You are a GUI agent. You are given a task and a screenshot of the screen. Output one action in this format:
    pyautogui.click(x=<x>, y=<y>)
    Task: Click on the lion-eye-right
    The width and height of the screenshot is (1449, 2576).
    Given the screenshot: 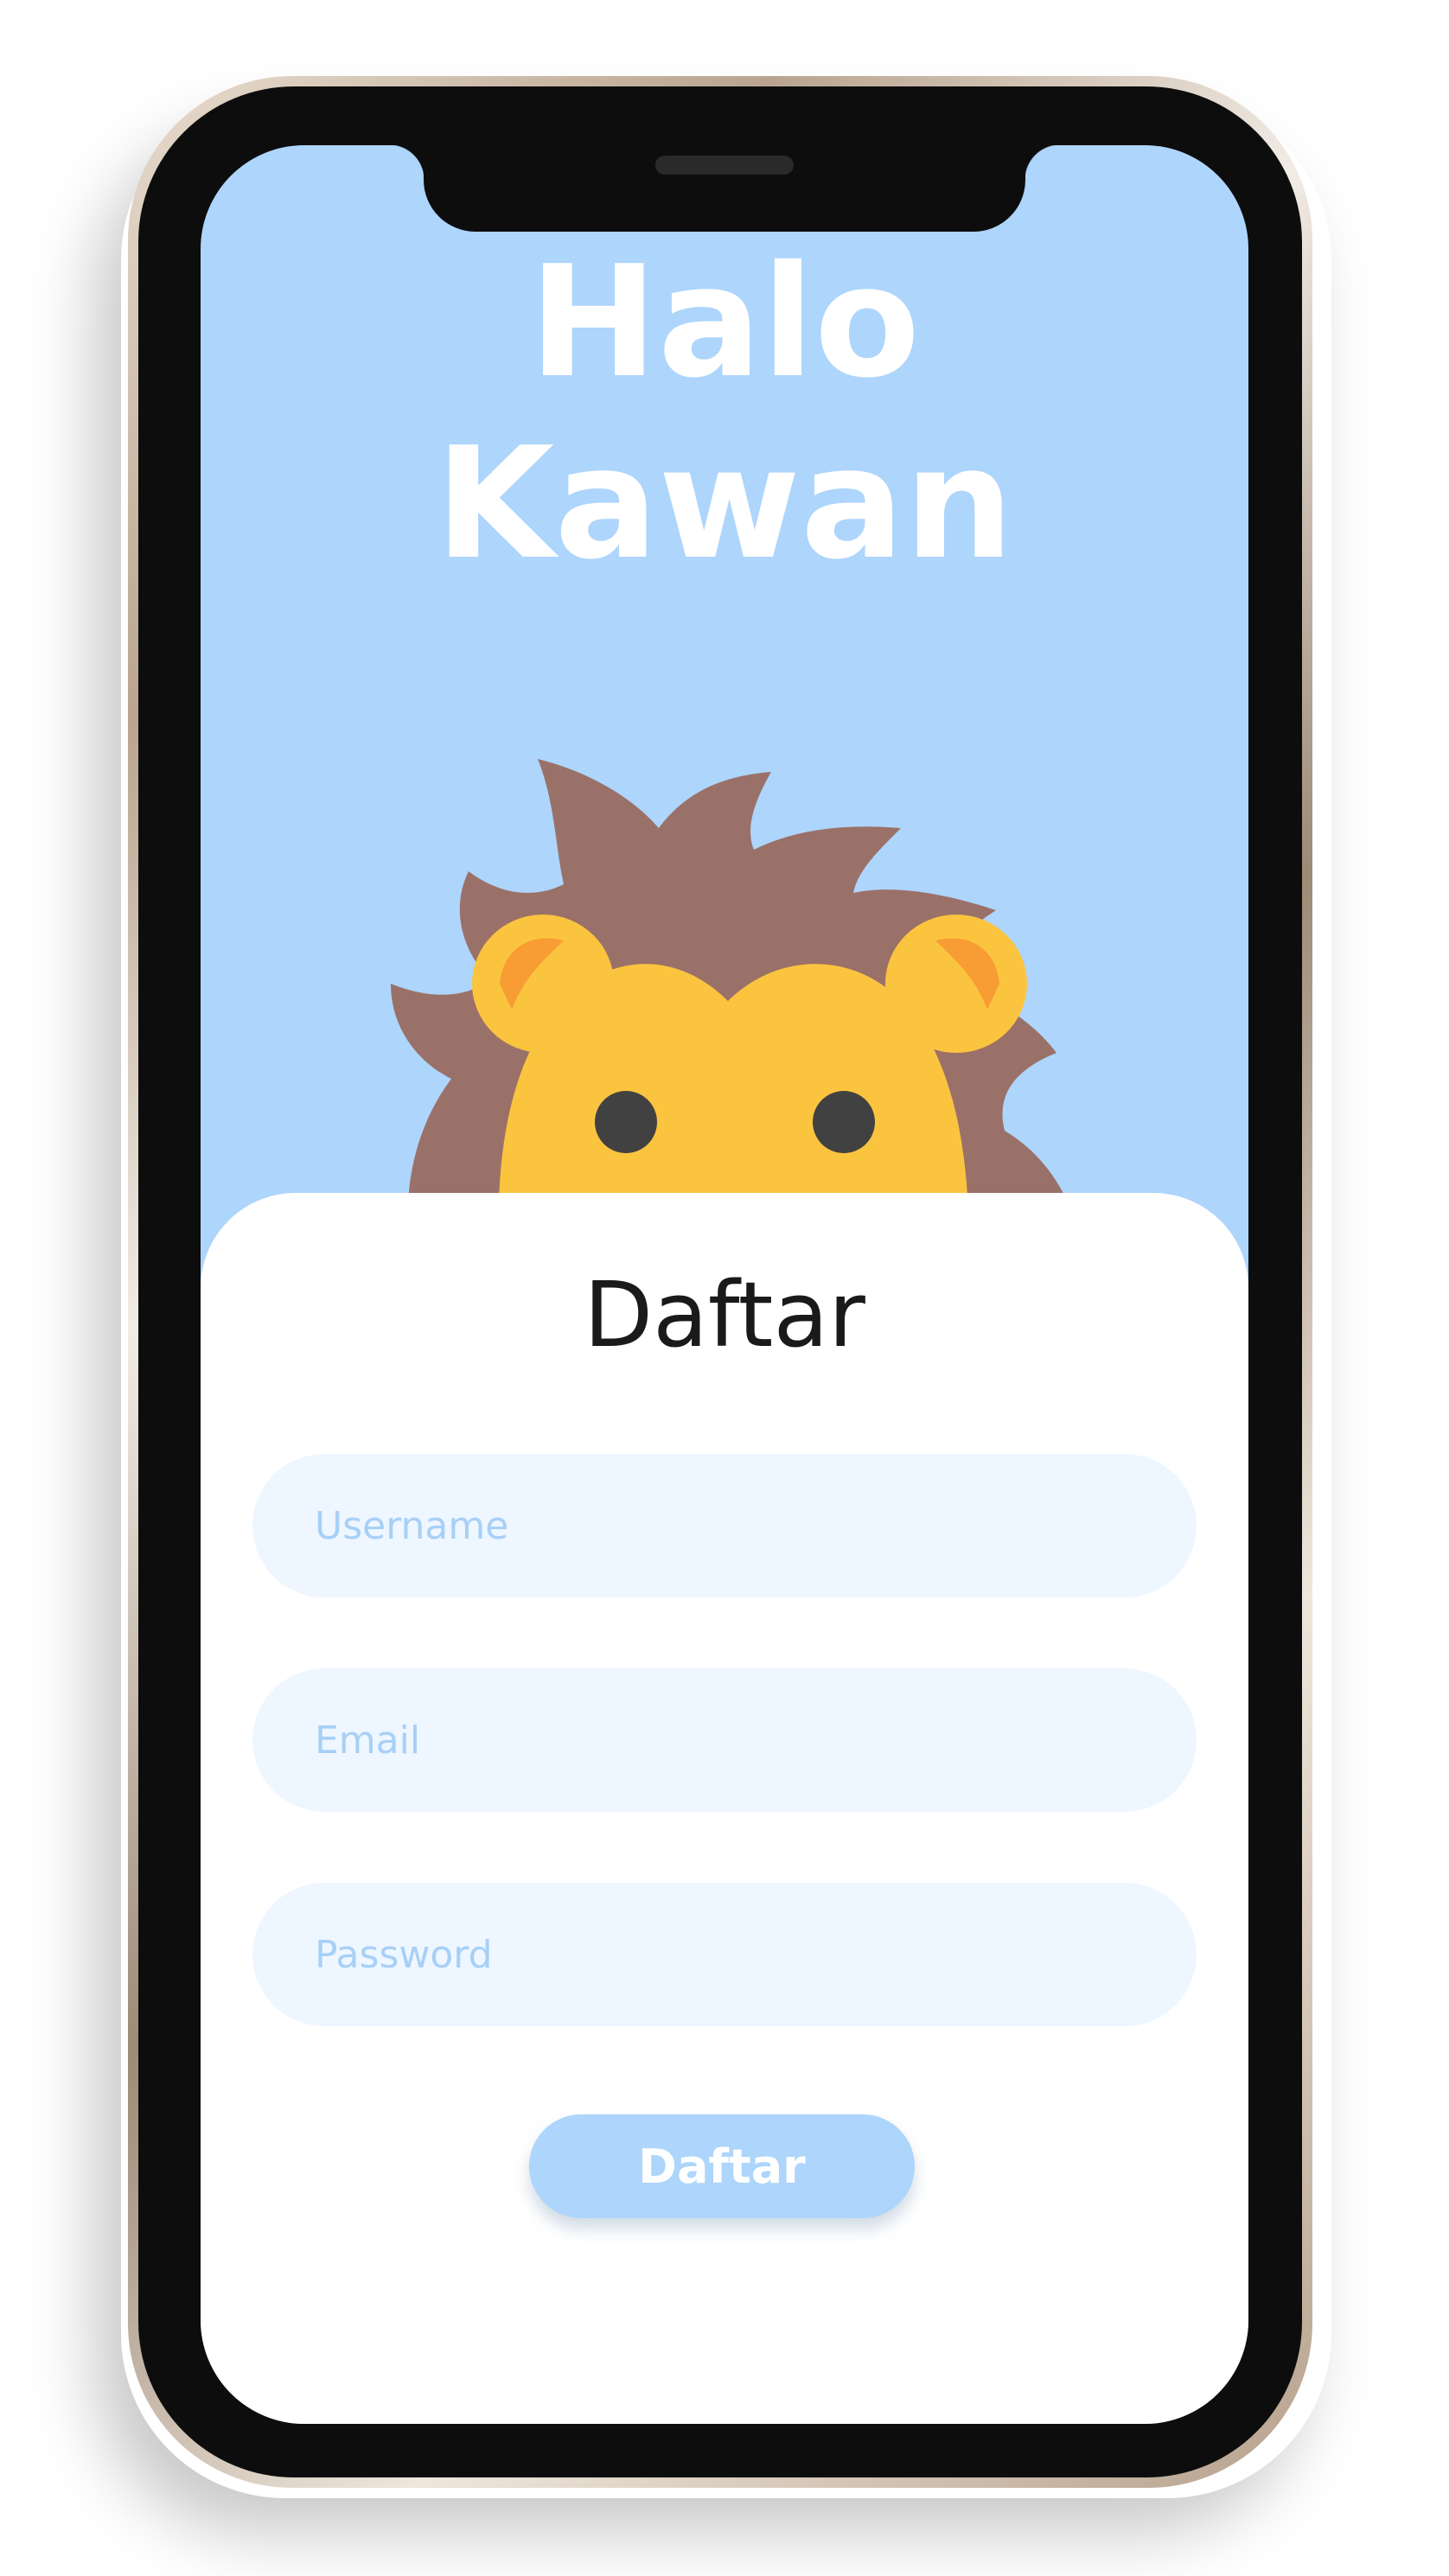 What is the action you would take?
    pyautogui.click(x=844, y=1122)
    